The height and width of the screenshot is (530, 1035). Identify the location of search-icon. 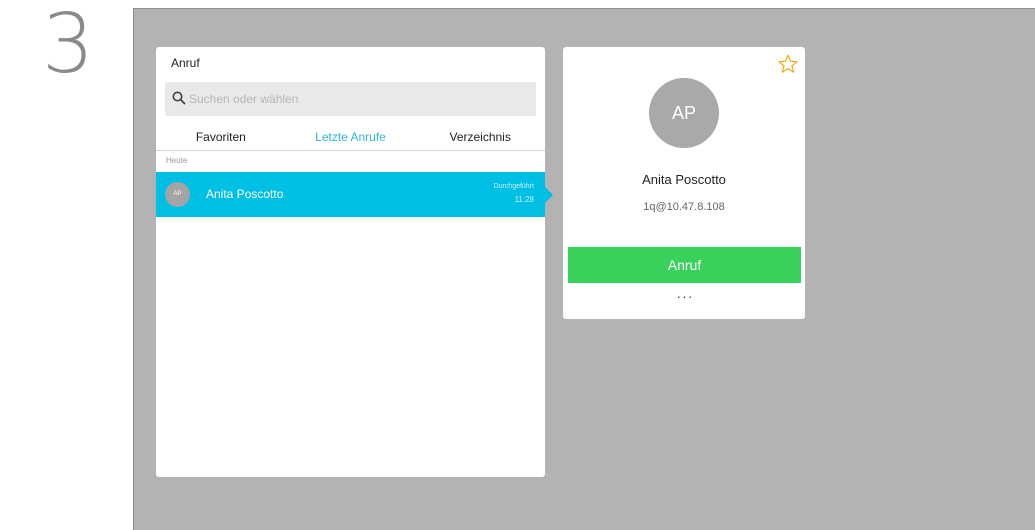
(179, 98).